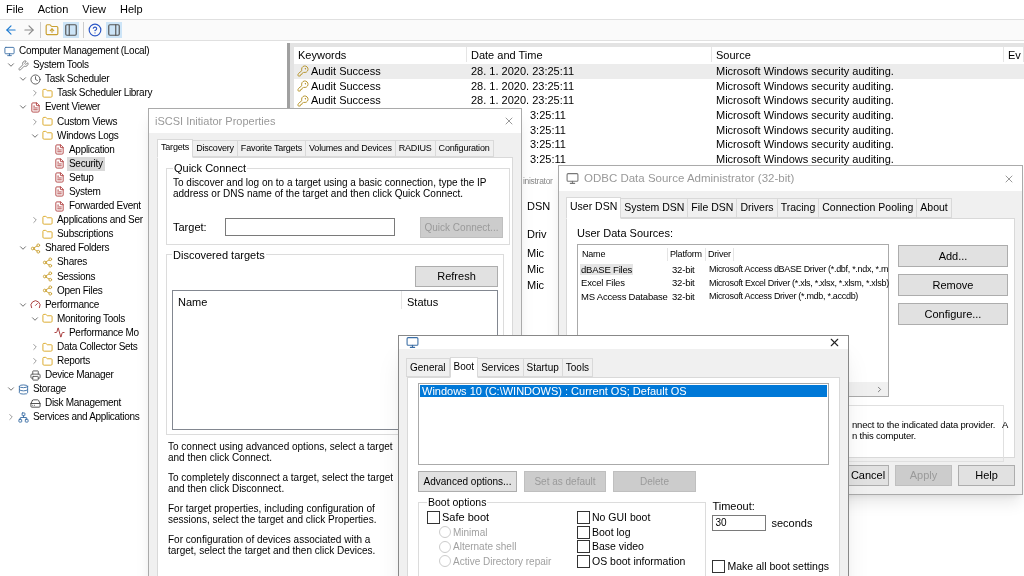 The image size is (1024, 576). What do you see at coordinates (464, 148) in the screenshot?
I see `tab: Configuration` at bounding box center [464, 148].